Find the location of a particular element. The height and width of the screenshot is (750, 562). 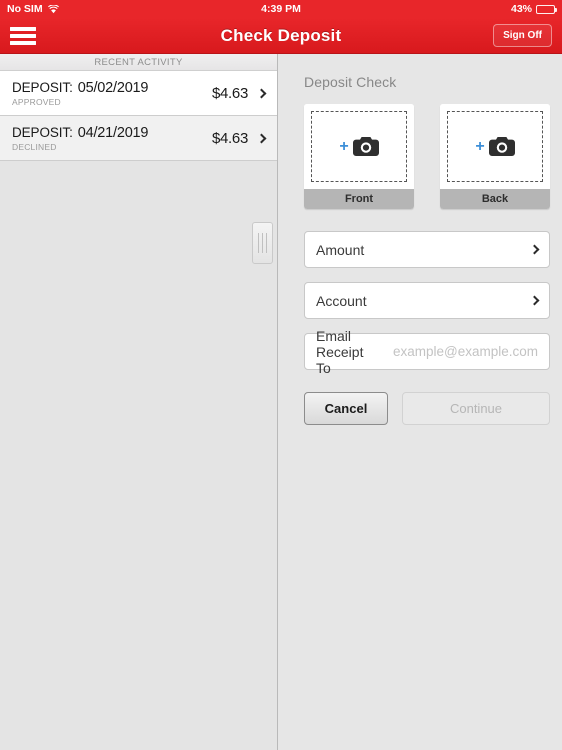

activity-row-texts: DEPOSIT: 05/02/2019 APPROVED is located at coordinates (80, 93).